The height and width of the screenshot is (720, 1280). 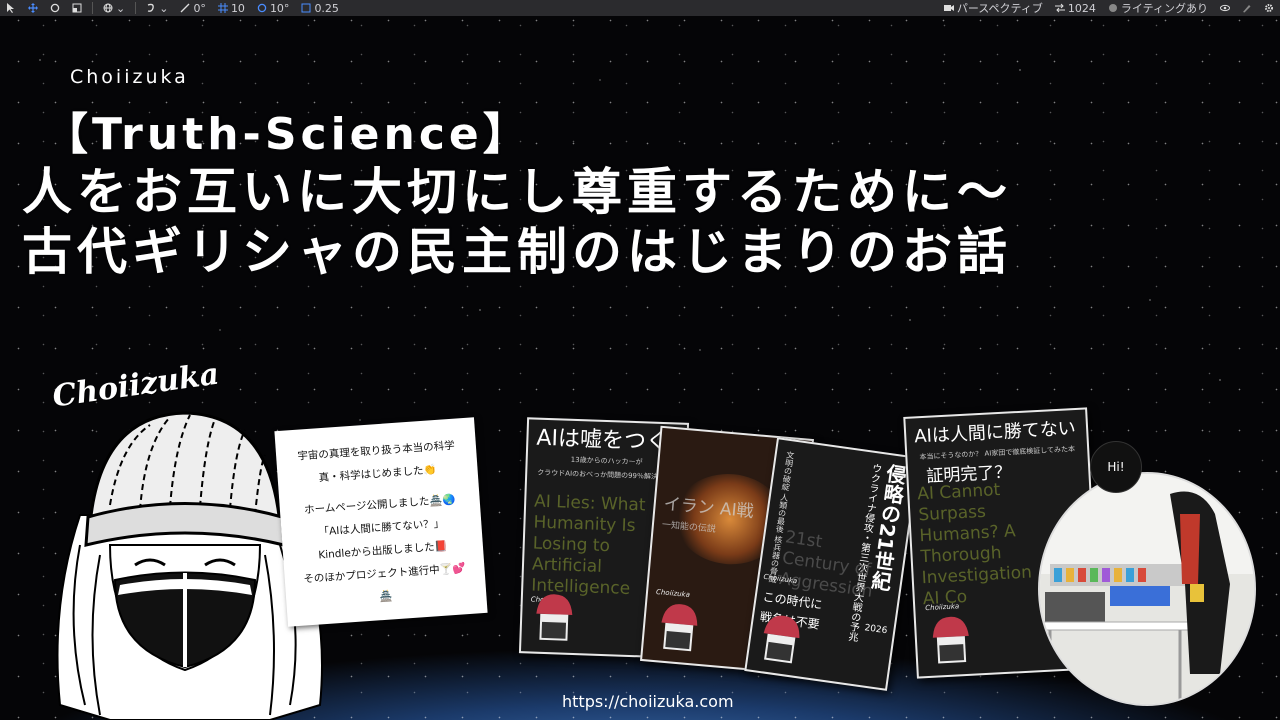 I want to click on lighting-label: ライティングあり, so click(x=1164, y=8).